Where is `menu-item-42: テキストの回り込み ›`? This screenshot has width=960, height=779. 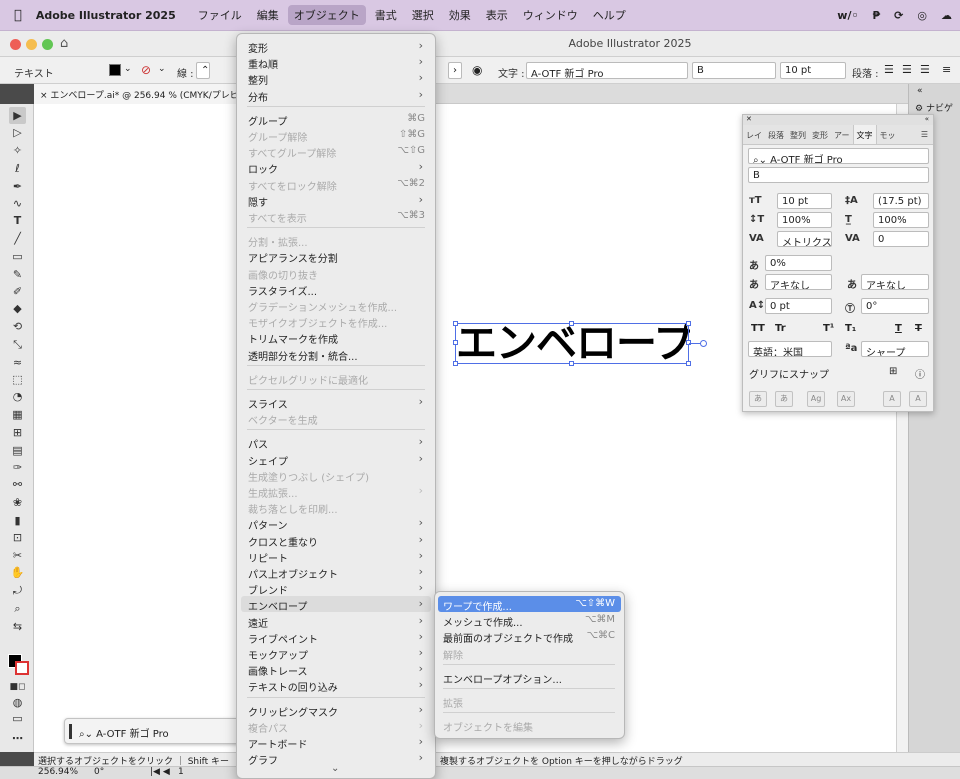 menu-item-42: テキストの回り込み › is located at coordinates (336, 685).